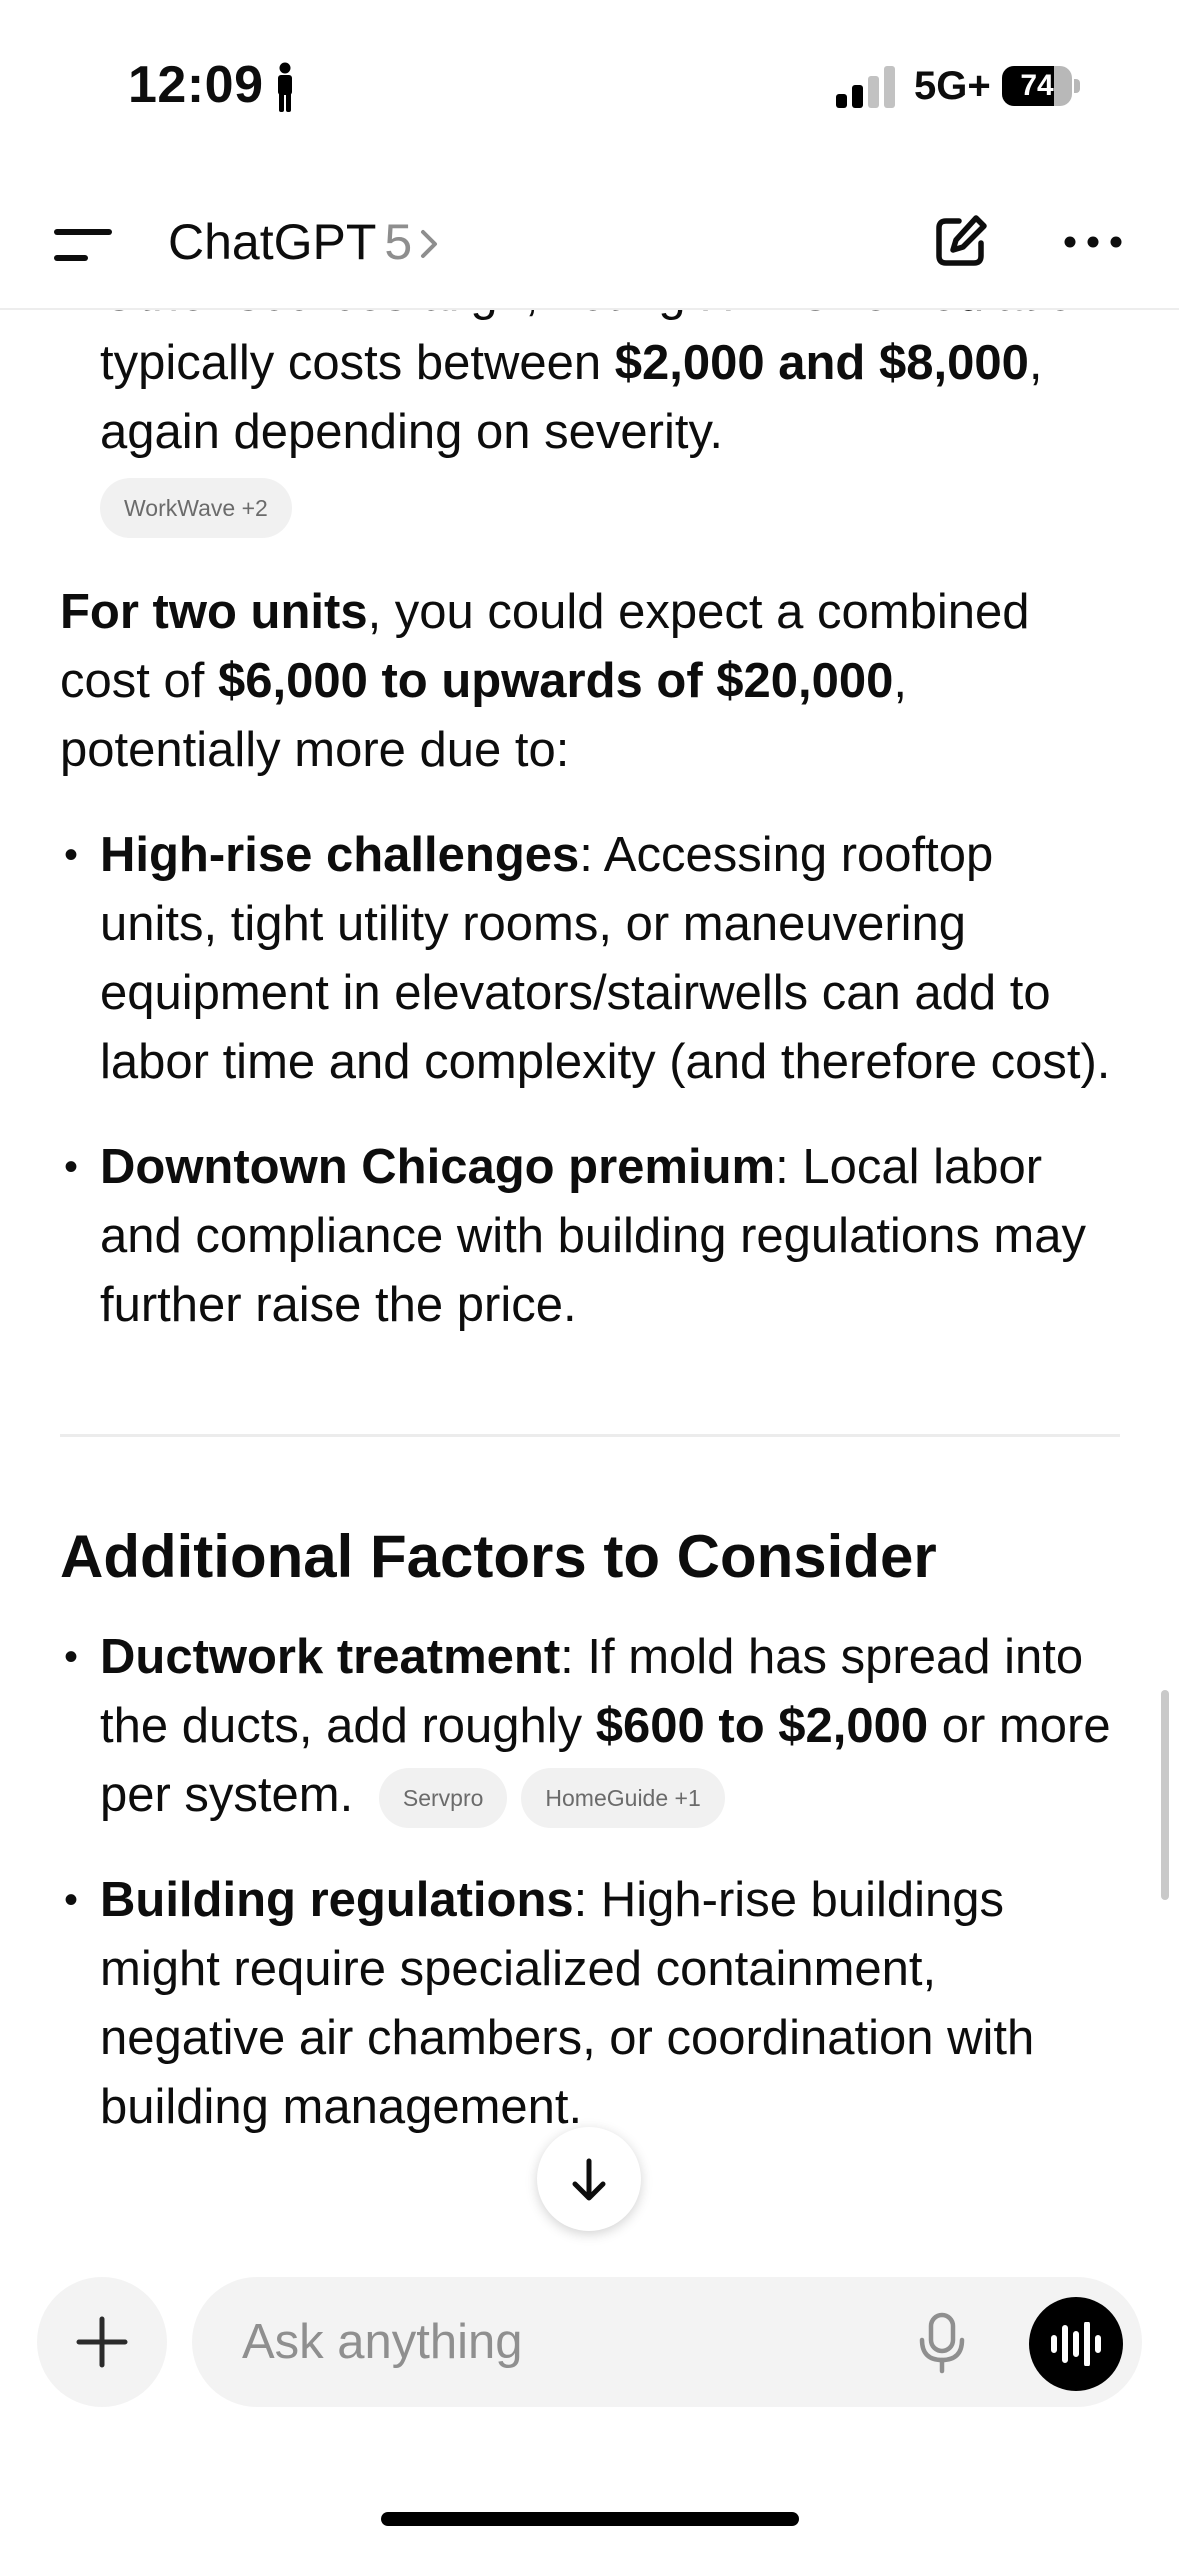  What do you see at coordinates (285, 87) in the screenshot?
I see `person-icon` at bounding box center [285, 87].